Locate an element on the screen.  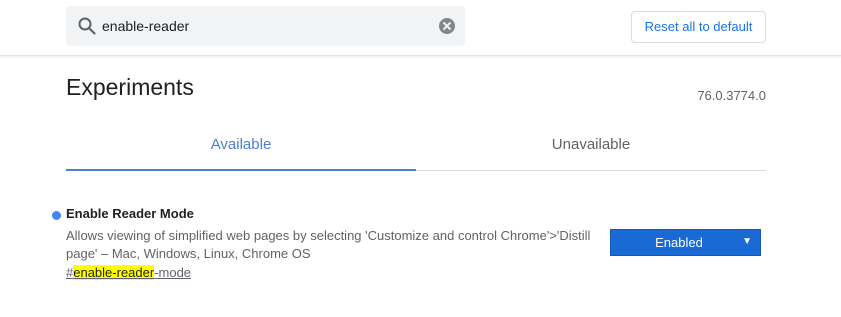
experiment-state-select: Enabled ▼ is located at coordinates (685, 242).